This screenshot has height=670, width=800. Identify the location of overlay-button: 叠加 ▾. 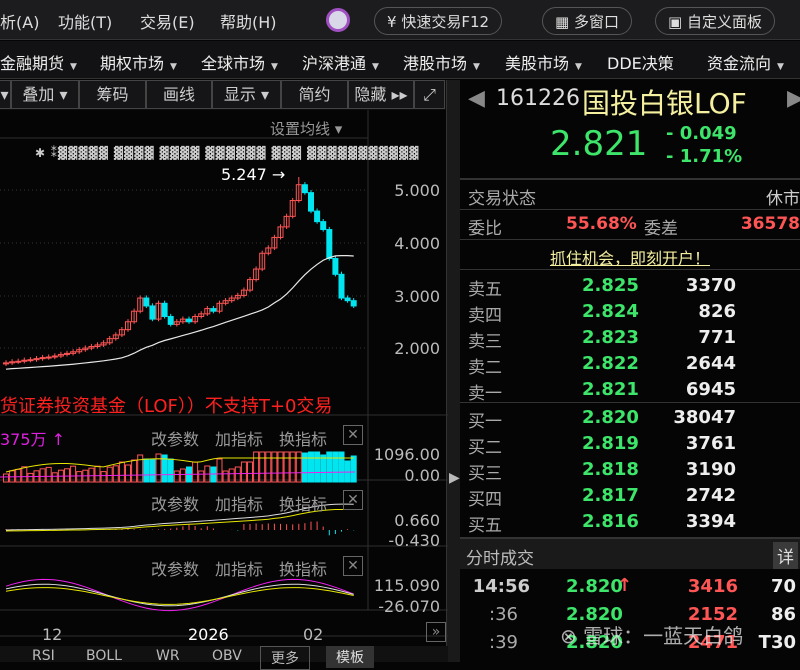
(45, 94).